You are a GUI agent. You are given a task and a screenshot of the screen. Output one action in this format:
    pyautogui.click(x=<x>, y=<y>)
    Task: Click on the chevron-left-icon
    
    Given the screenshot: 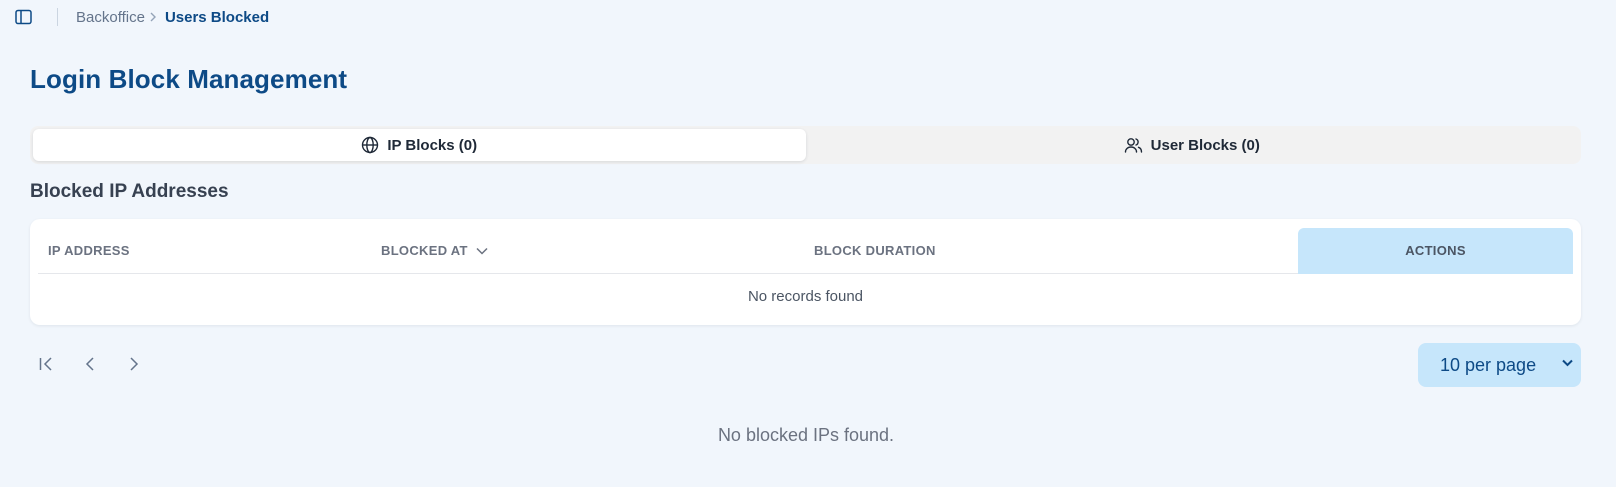 What is the action you would take?
    pyautogui.click(x=89, y=364)
    